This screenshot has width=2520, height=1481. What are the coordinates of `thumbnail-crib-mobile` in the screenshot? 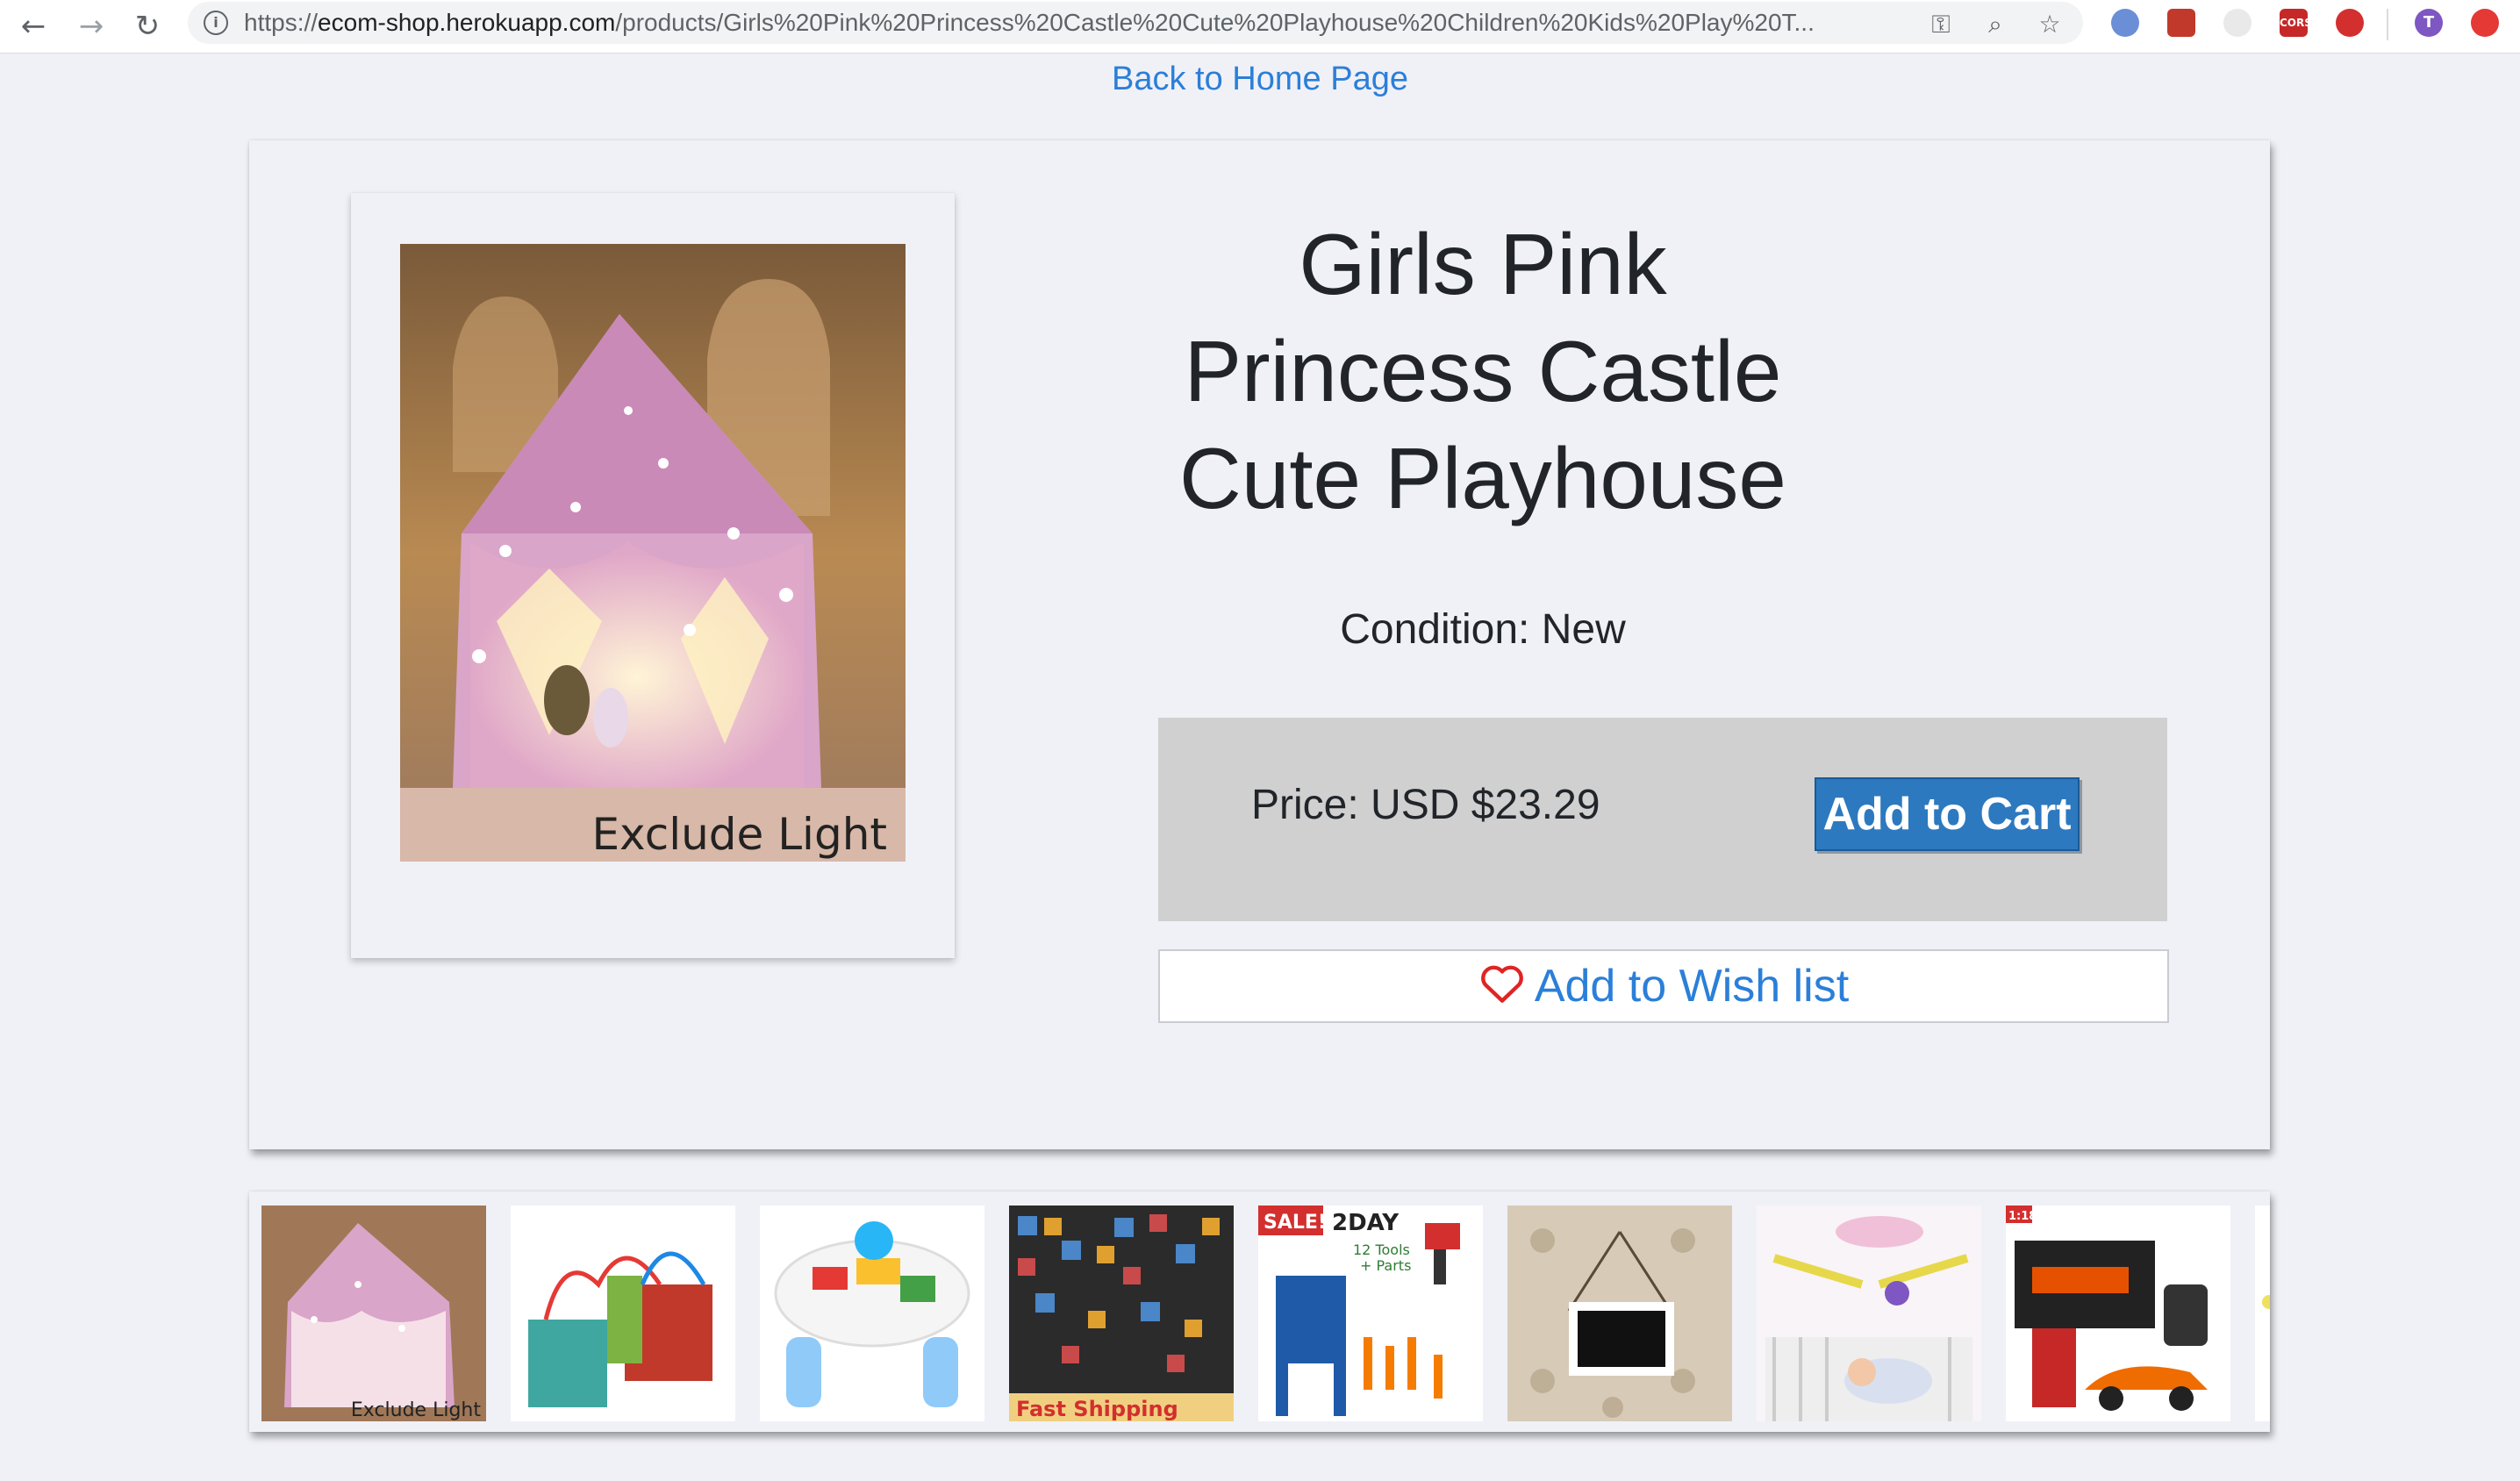 It's located at (1869, 1313).